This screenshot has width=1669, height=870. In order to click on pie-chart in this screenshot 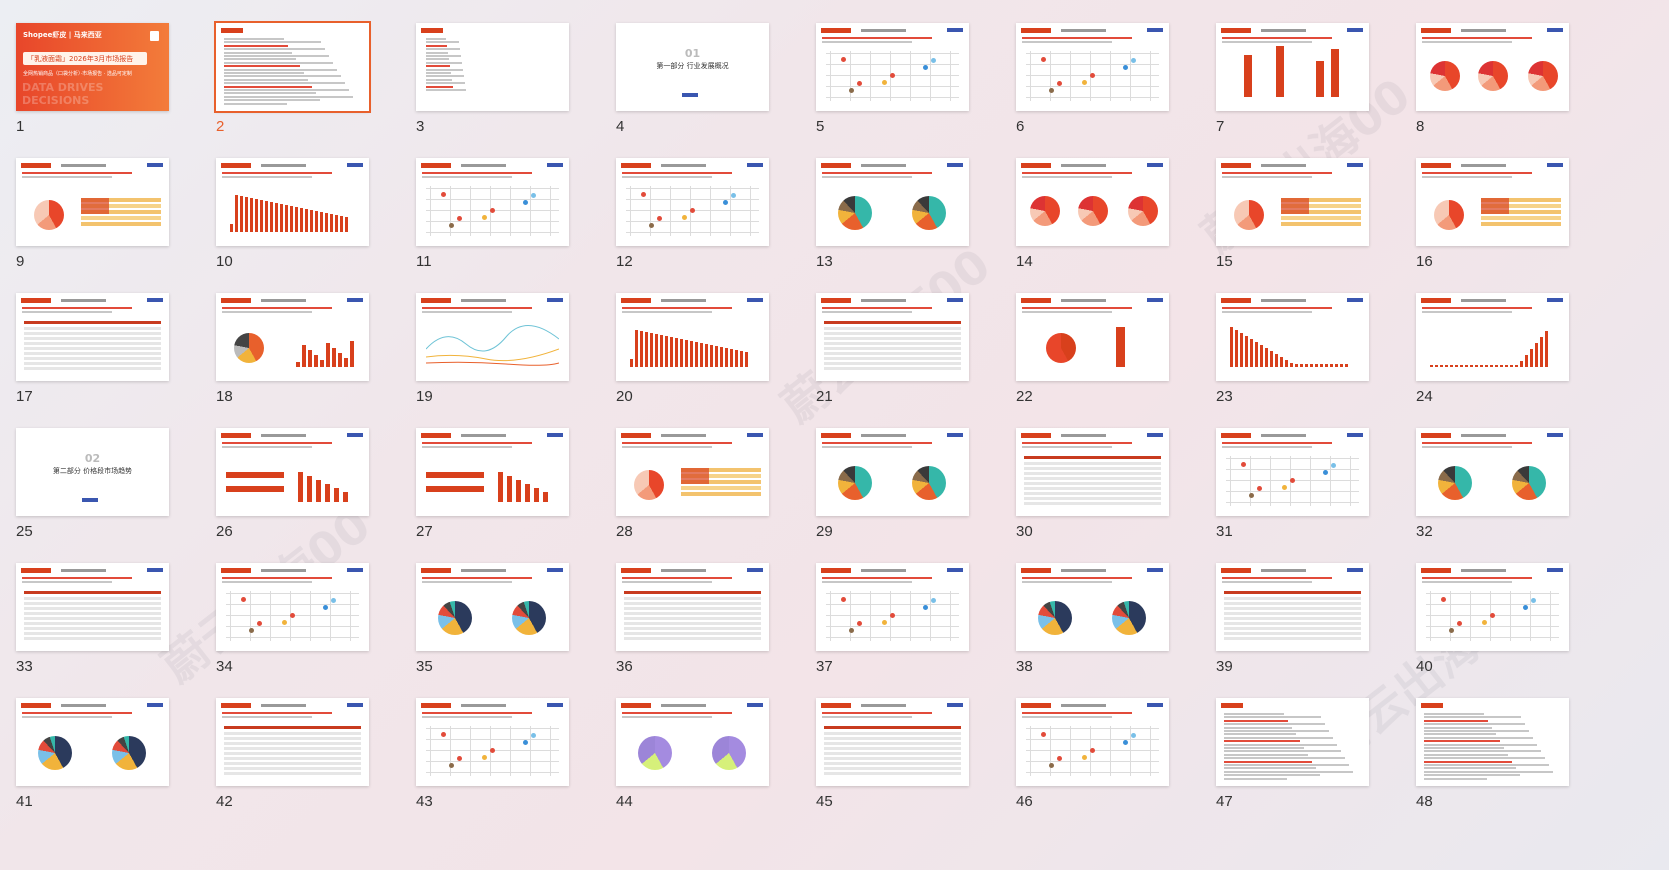, I will do `click(1543, 76)`.